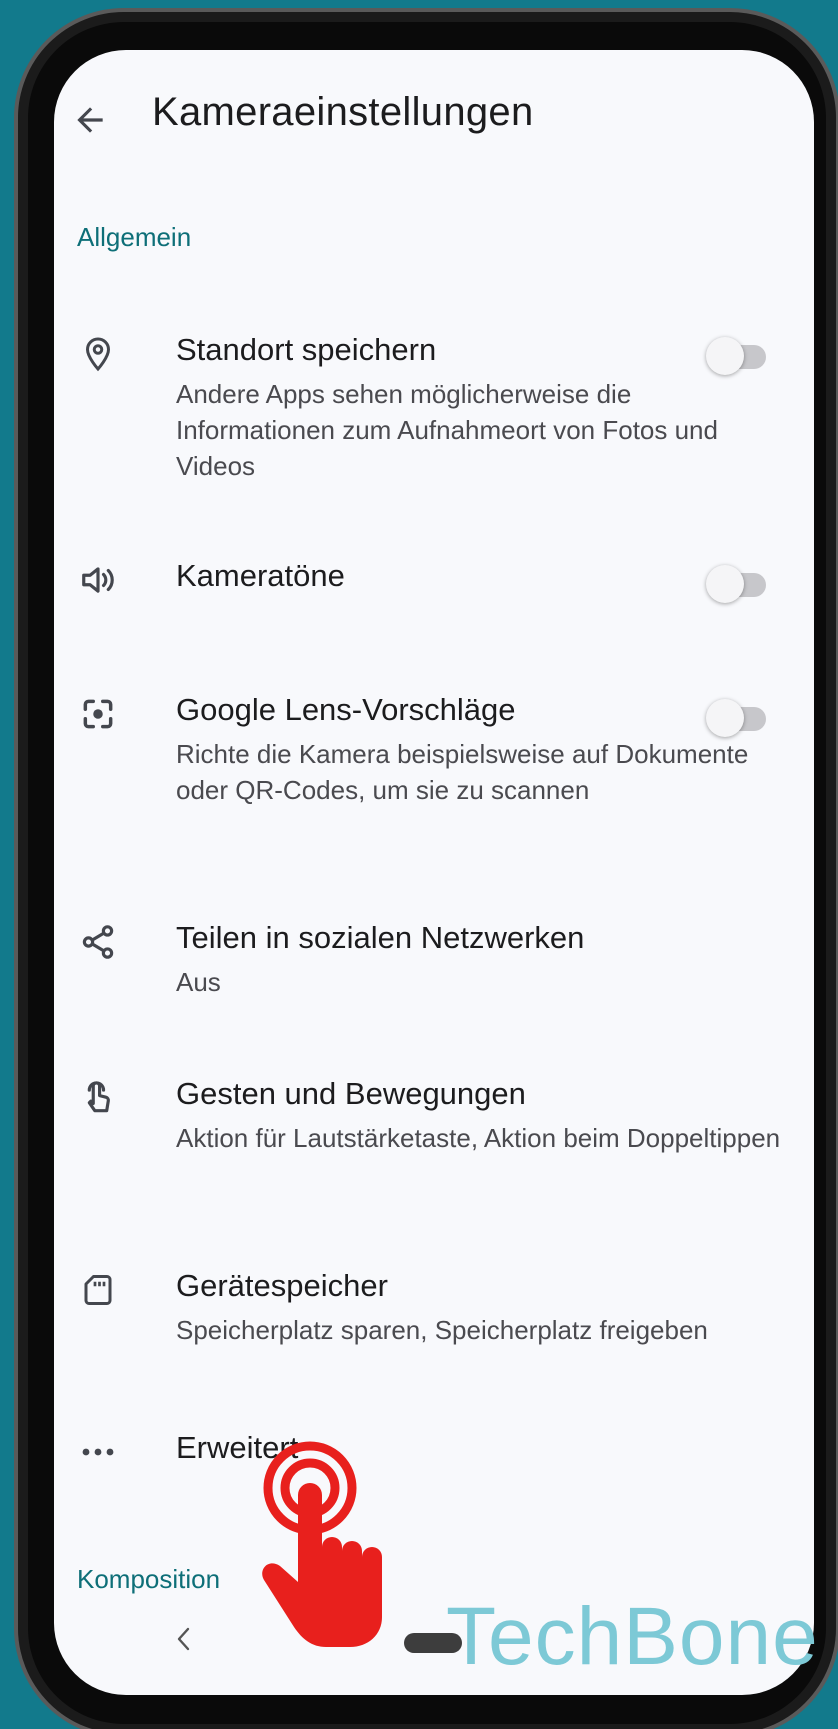  What do you see at coordinates (98, 1098) in the screenshot?
I see `gesture-hand-icon` at bounding box center [98, 1098].